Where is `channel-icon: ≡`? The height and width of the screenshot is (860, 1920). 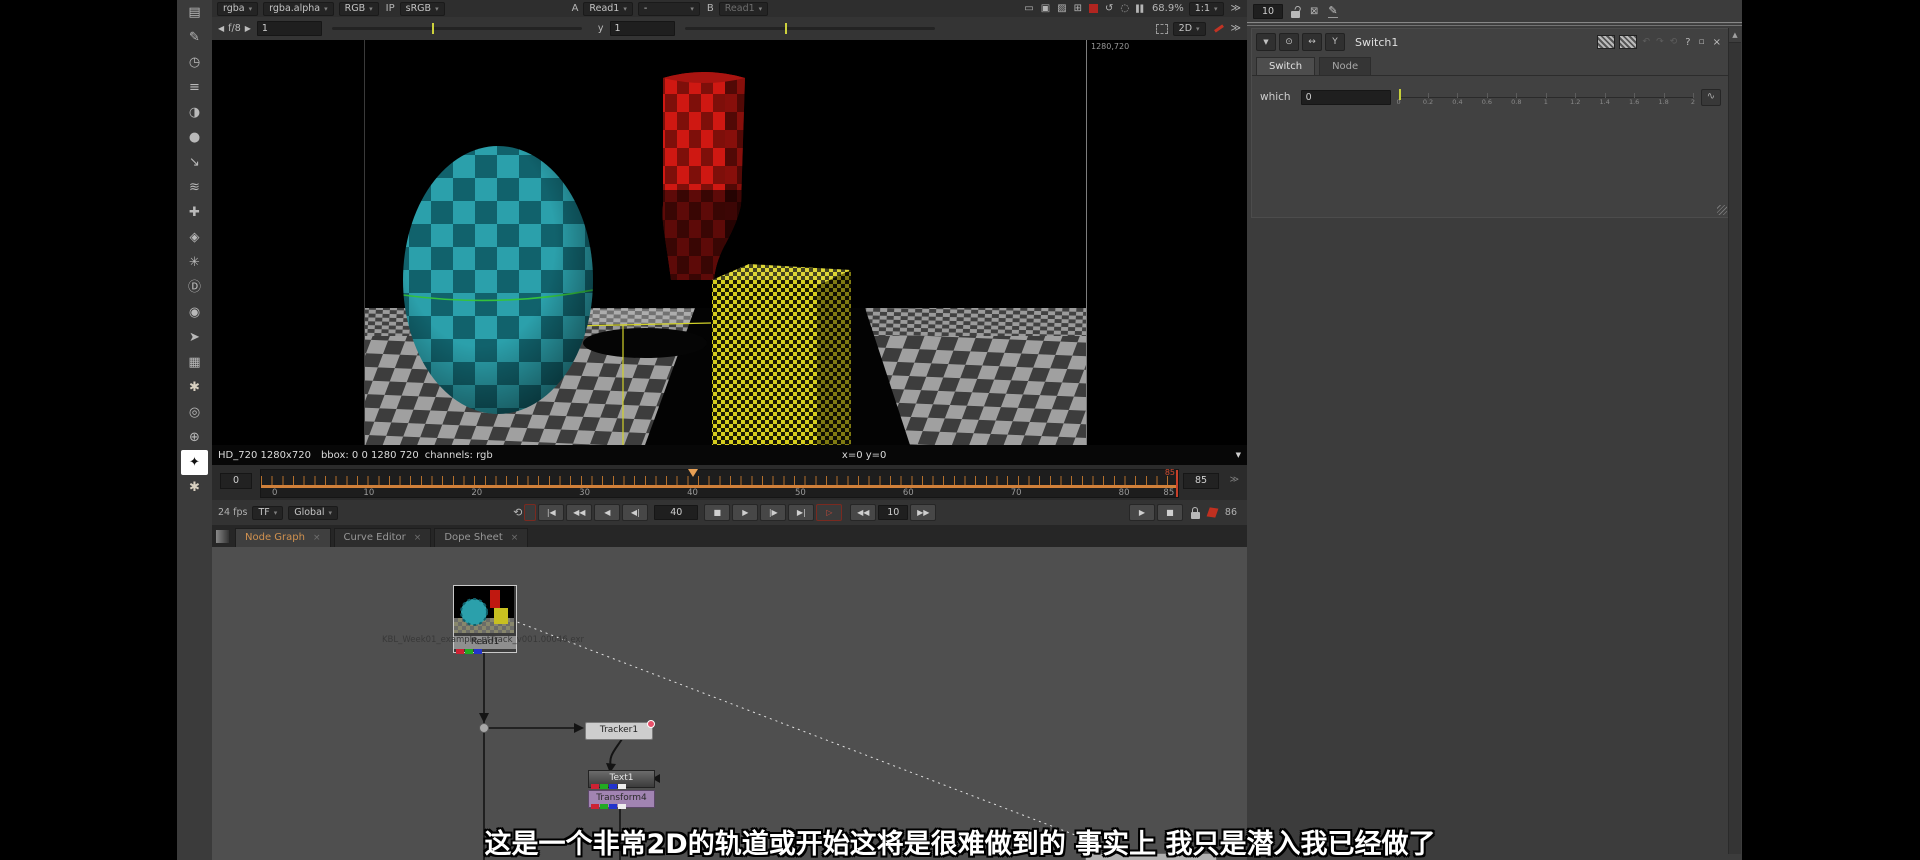 channel-icon: ≡ is located at coordinates (194, 87).